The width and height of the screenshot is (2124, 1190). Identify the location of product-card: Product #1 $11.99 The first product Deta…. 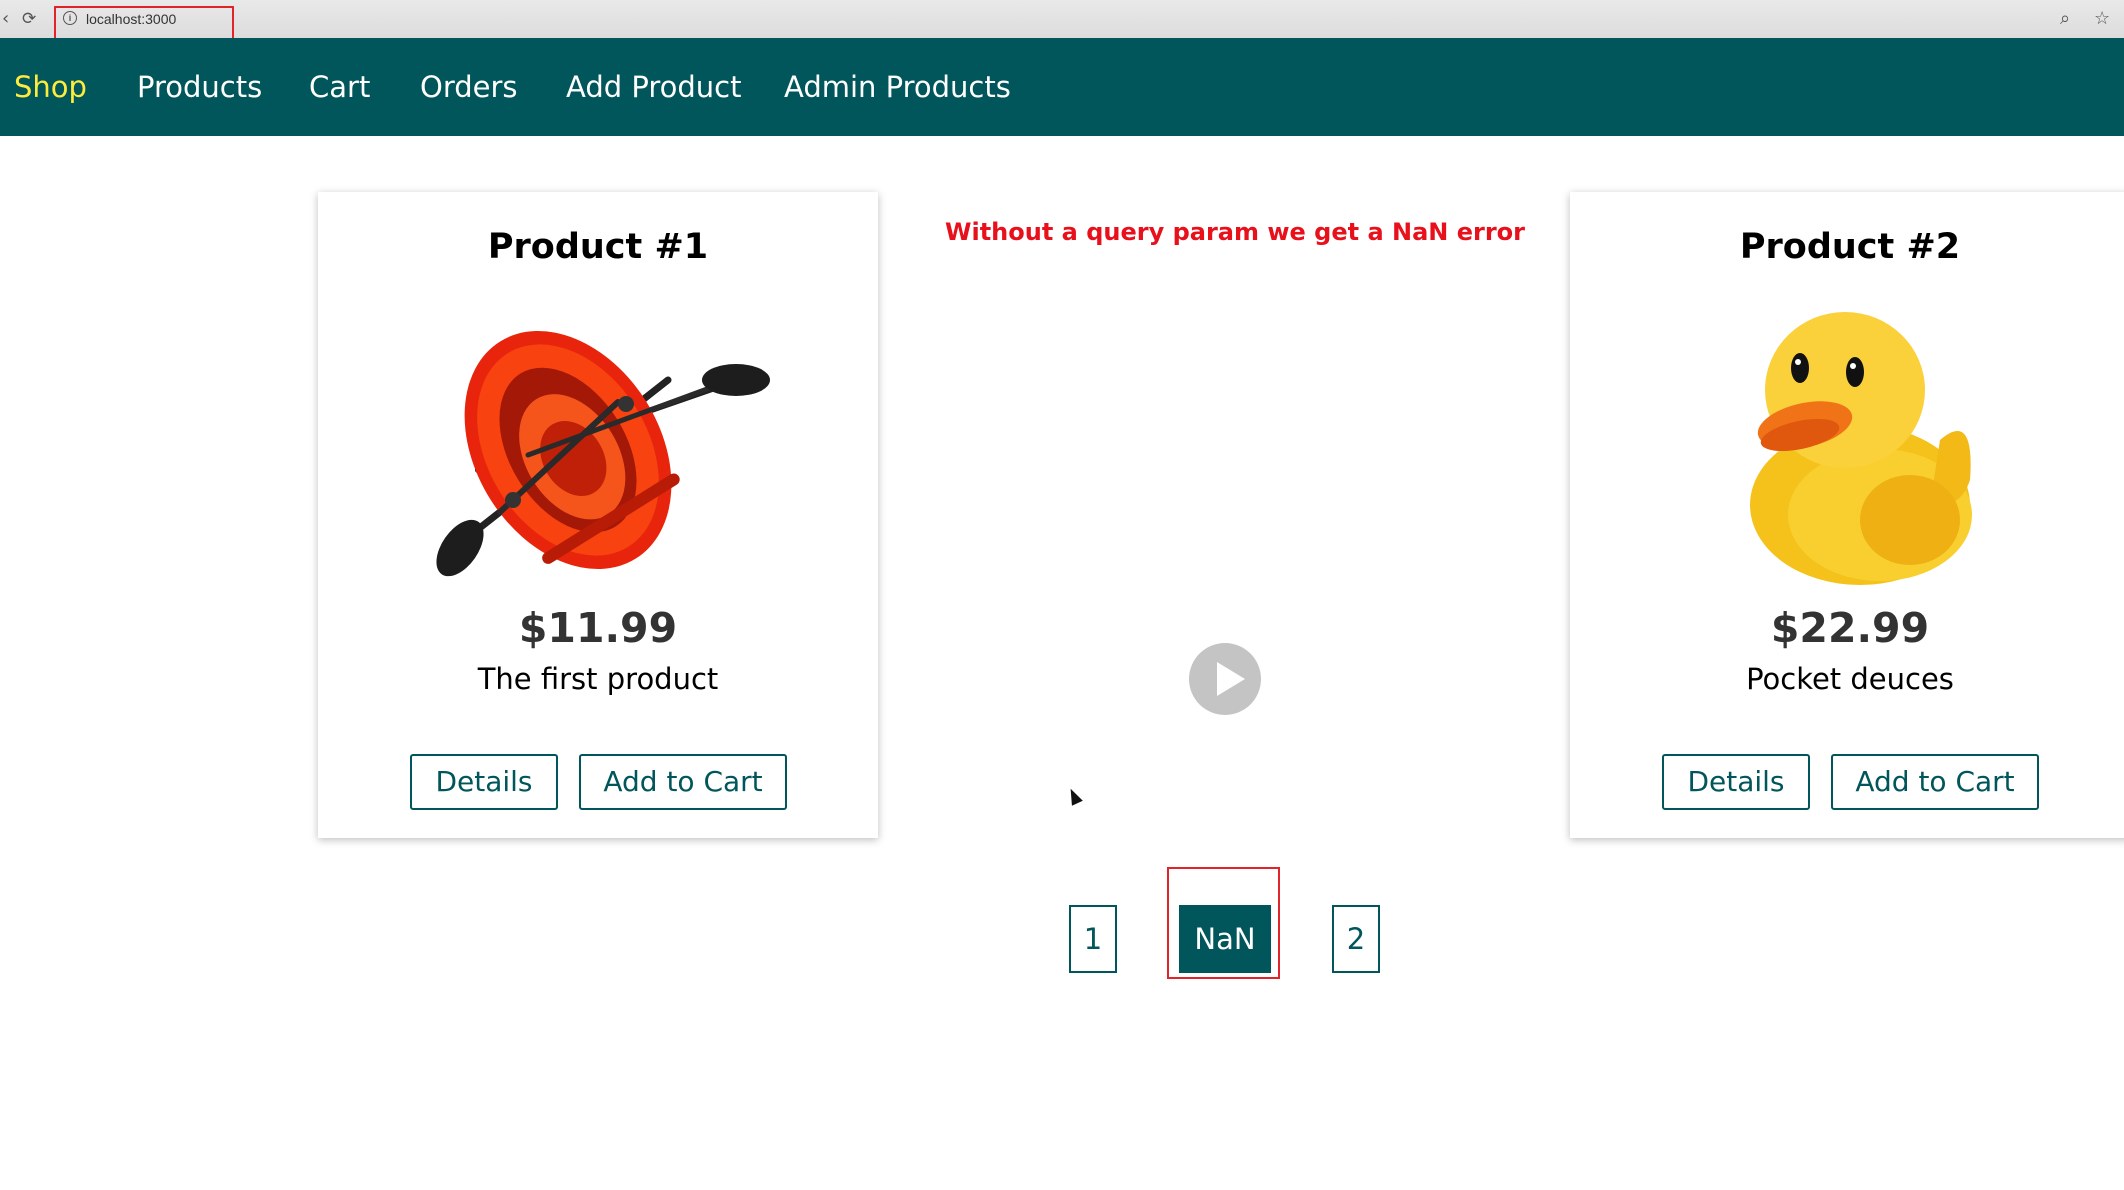
(598, 515).